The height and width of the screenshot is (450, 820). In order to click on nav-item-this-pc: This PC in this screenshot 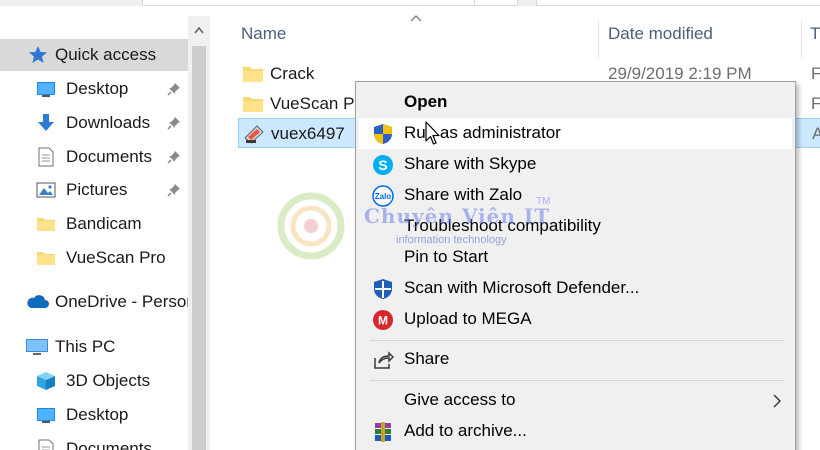, I will do `click(94, 347)`.